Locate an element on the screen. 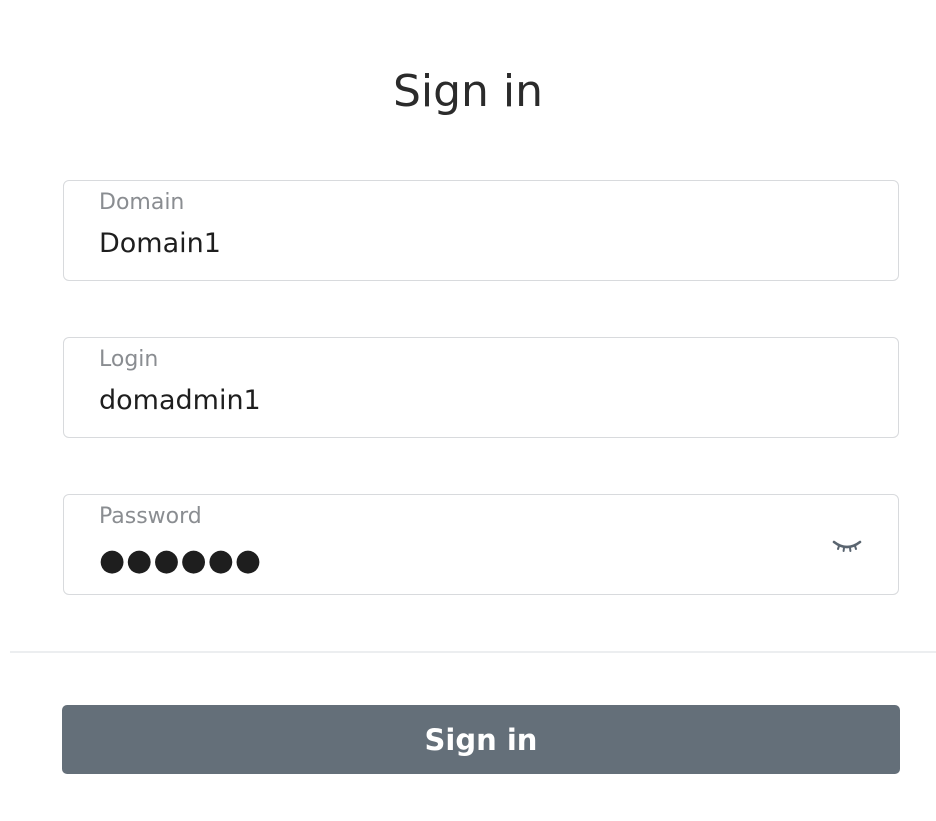 The image size is (936, 821). password-input is located at coordinates (459, 561).